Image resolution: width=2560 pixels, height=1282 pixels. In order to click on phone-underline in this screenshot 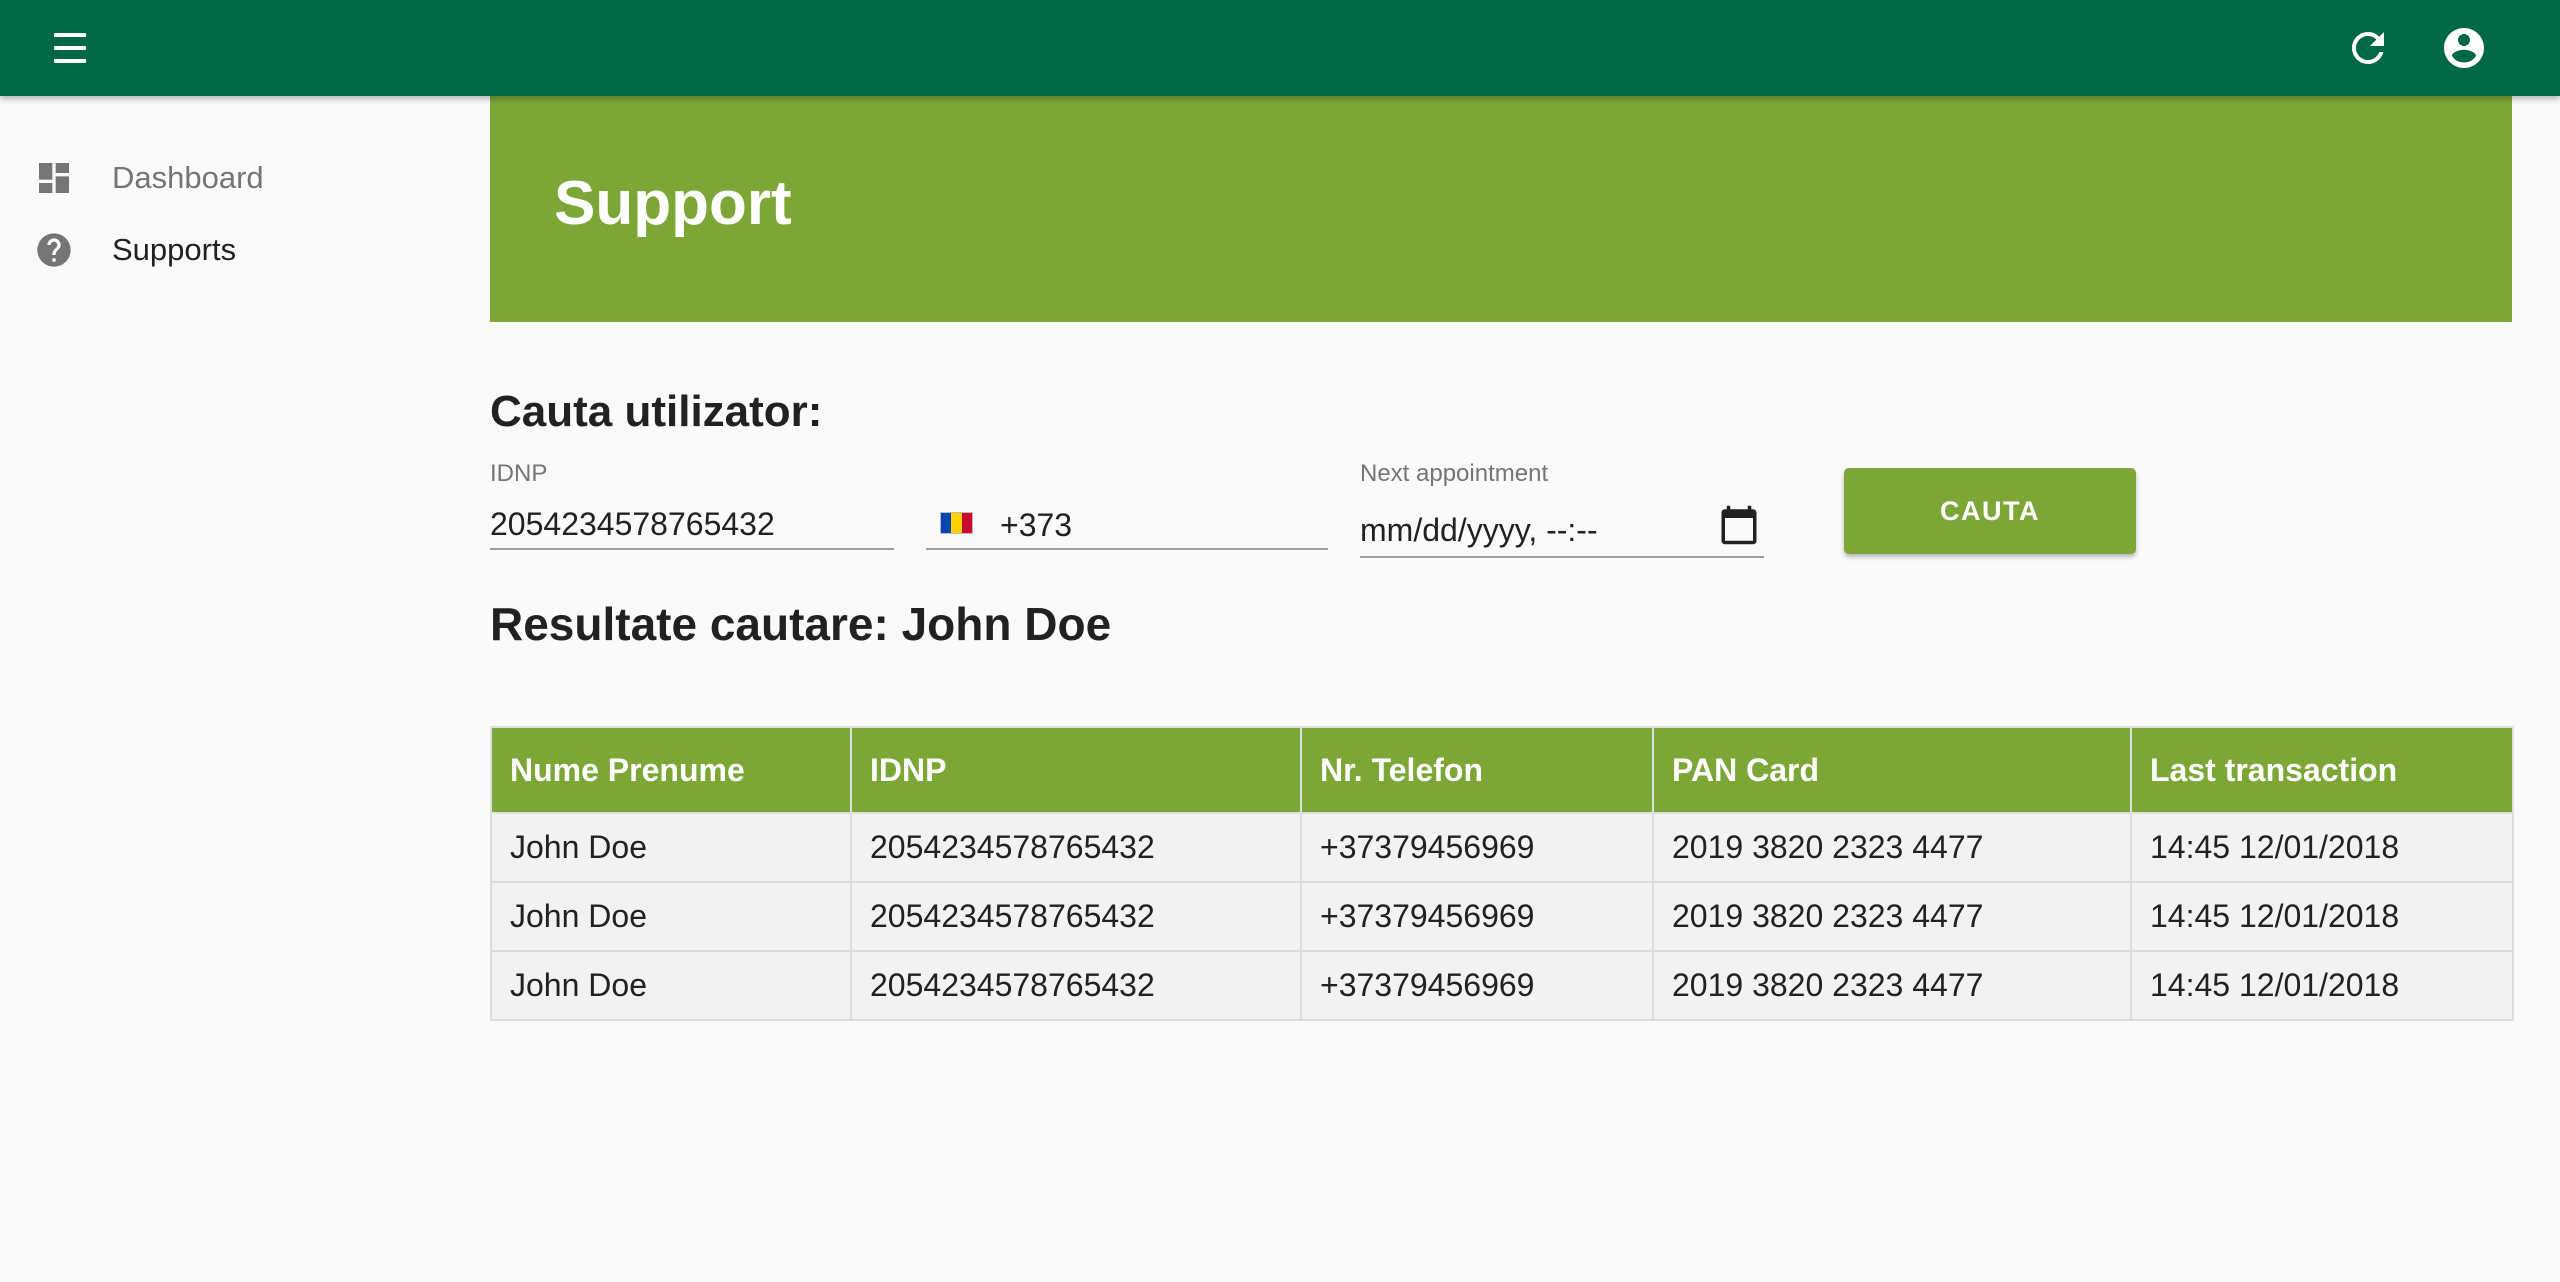, I will do `click(1127, 549)`.